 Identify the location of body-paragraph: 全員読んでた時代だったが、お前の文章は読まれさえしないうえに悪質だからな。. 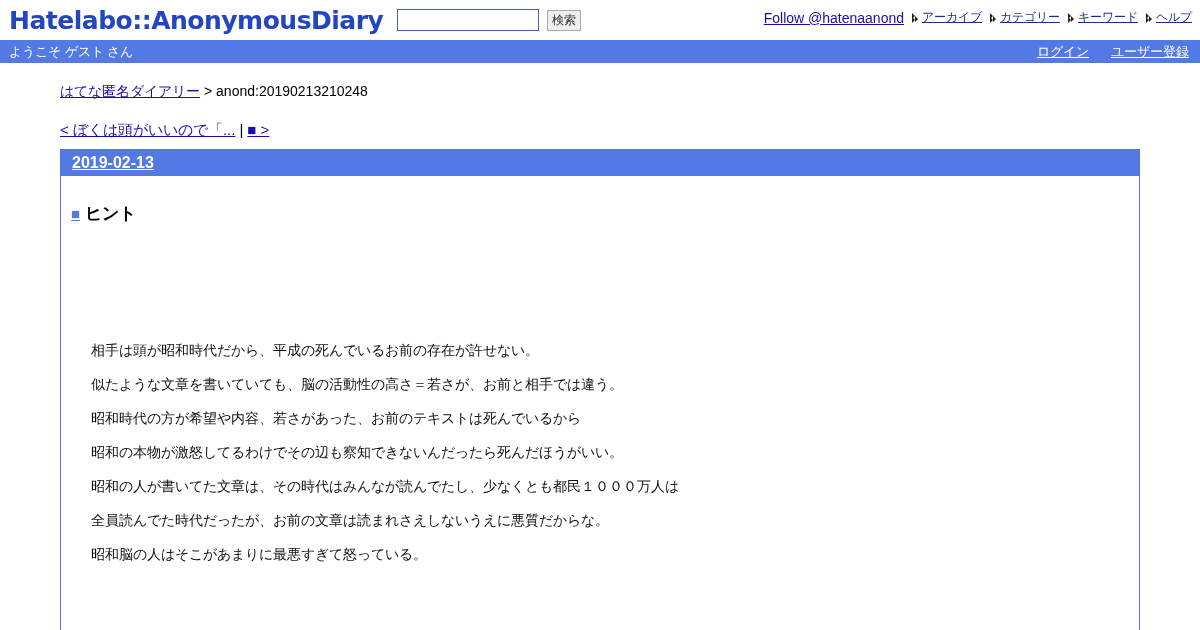
(350, 520).